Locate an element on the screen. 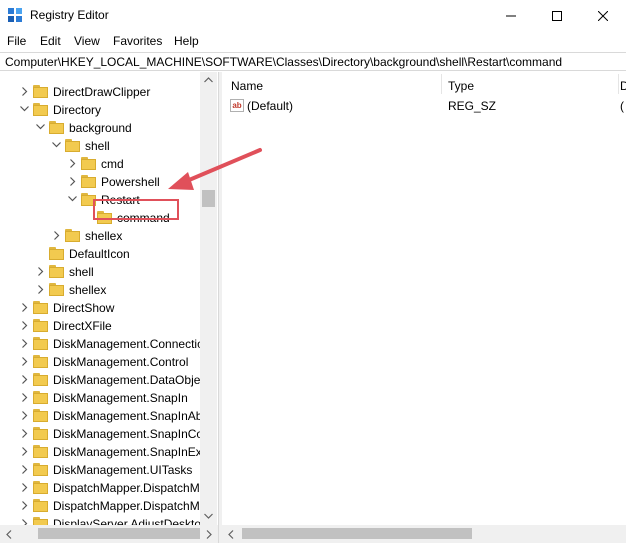  tree-item: DiskManagement.SnapInAb is located at coordinates (101, 416).